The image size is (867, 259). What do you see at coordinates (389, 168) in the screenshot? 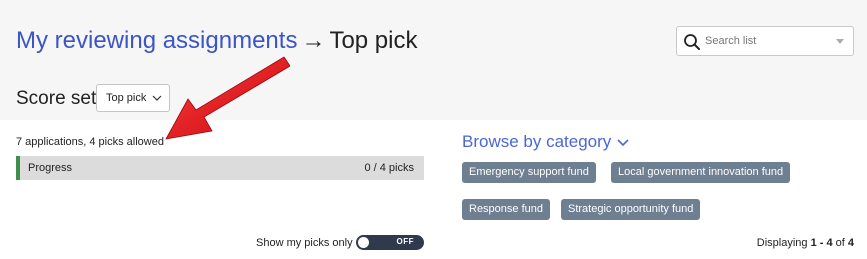
I see `progress-count: 0 / 4 picks` at bounding box center [389, 168].